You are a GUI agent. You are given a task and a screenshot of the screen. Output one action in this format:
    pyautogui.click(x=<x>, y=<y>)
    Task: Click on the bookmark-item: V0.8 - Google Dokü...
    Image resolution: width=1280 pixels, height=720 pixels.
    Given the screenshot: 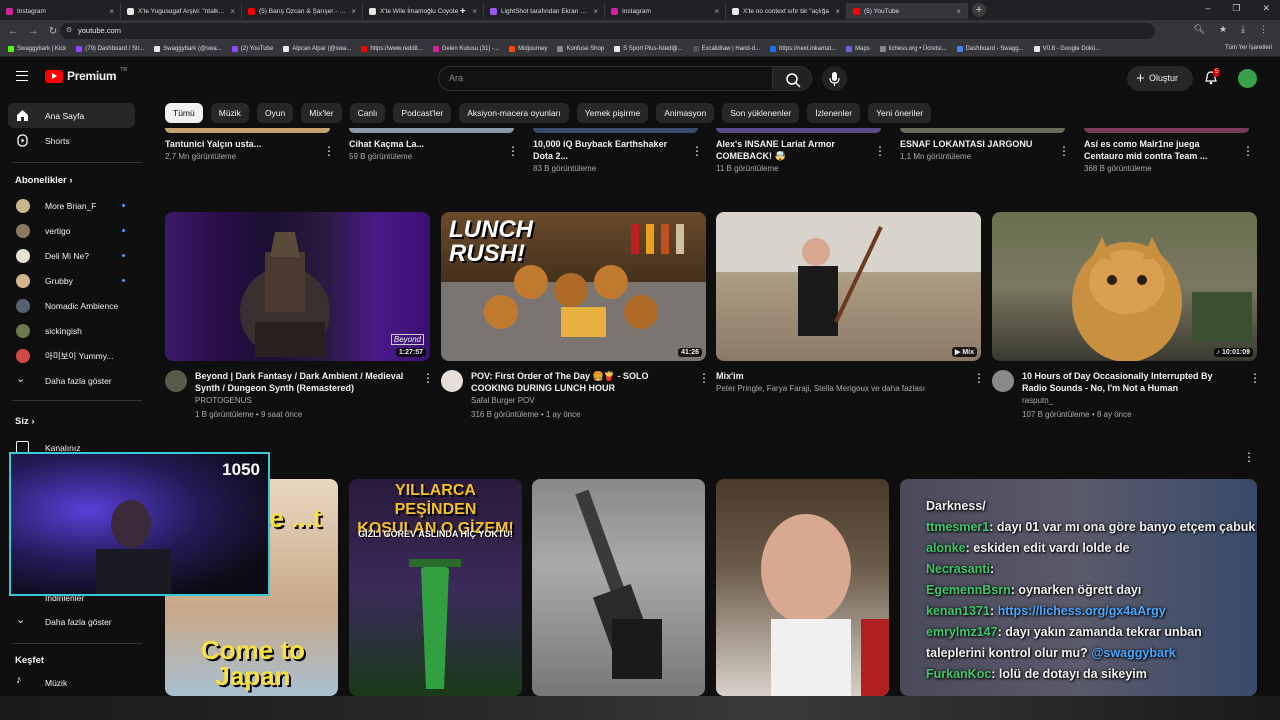 What is the action you would take?
    pyautogui.click(x=1066, y=49)
    